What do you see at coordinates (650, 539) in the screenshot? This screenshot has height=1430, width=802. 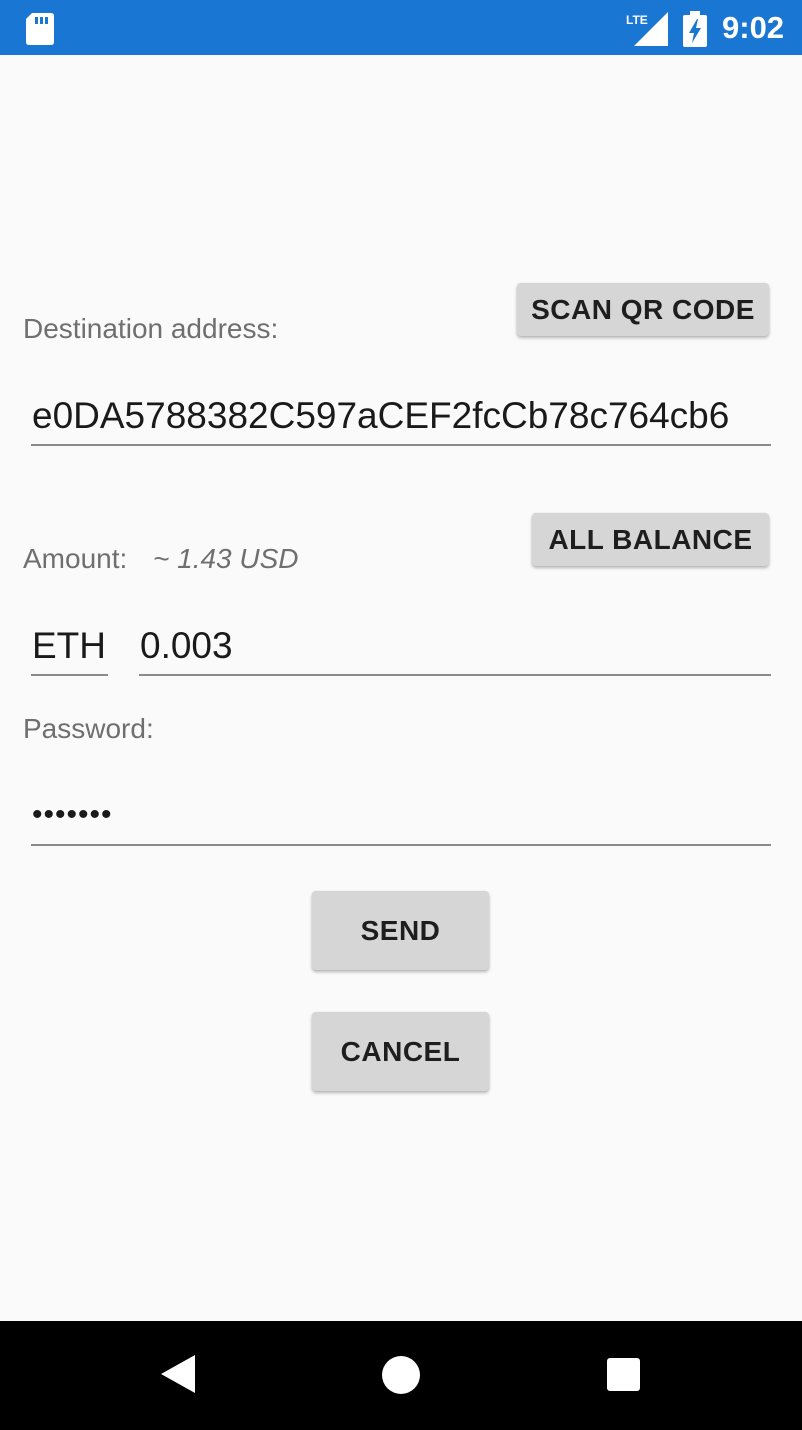 I see `all-balance-button: ALL BALANCE` at bounding box center [650, 539].